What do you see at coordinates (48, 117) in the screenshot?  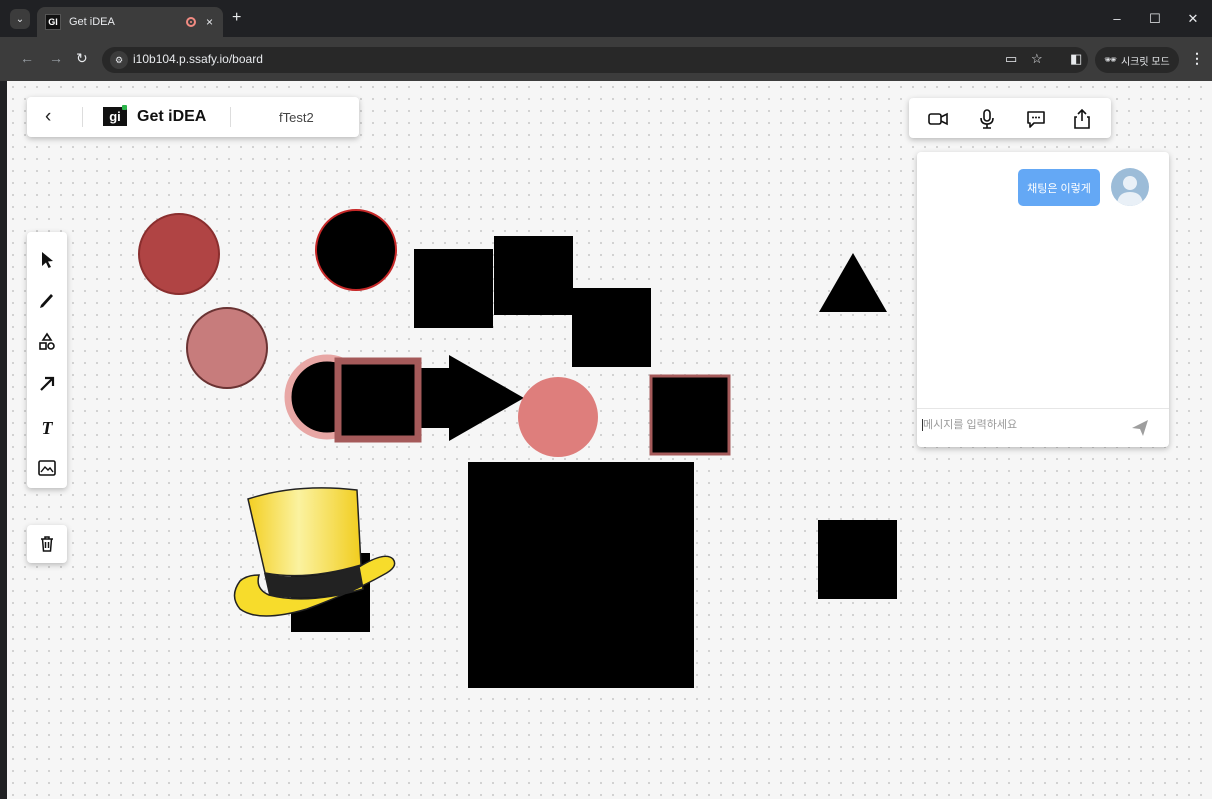 I see `back-button: ‹` at bounding box center [48, 117].